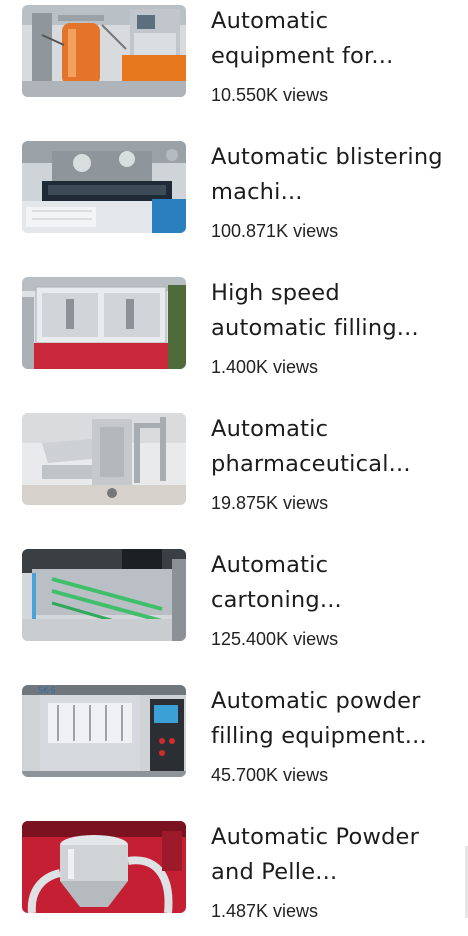 The width and height of the screenshot is (468, 936). What do you see at coordinates (275, 231) in the screenshot?
I see `view-count: 100.871K views` at bounding box center [275, 231].